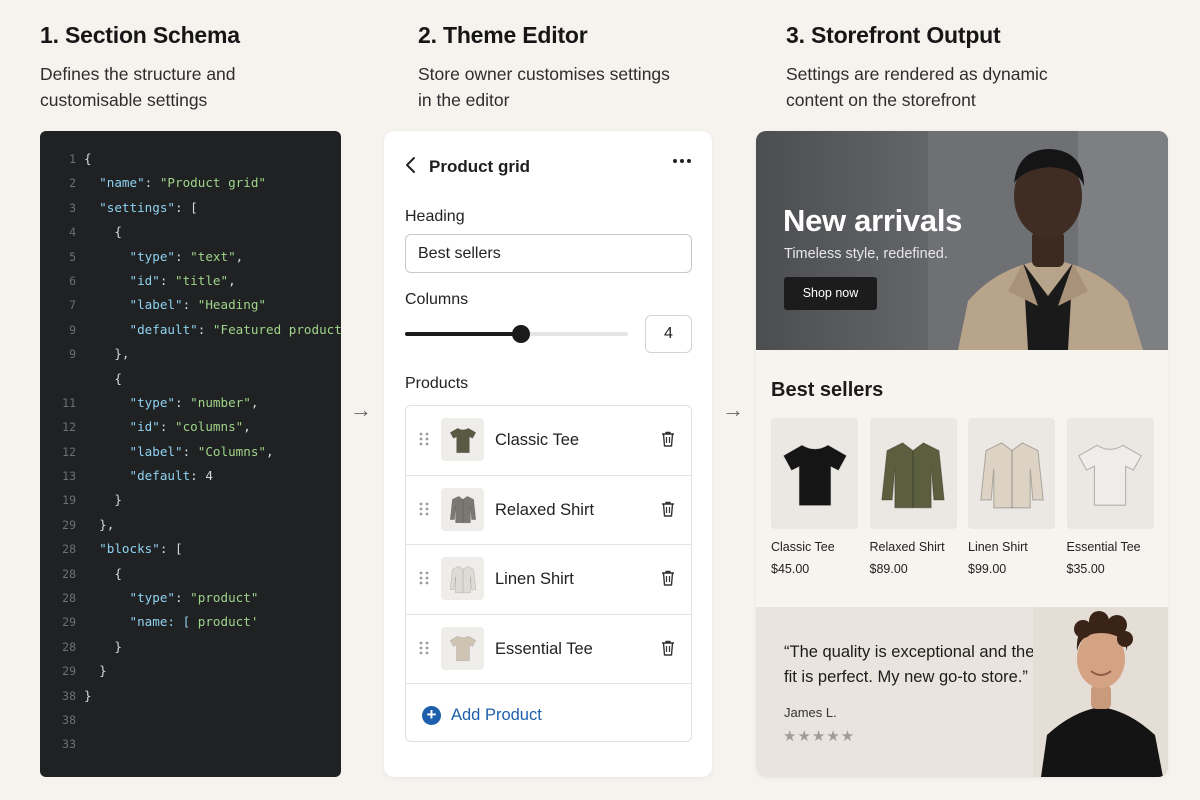 The width and height of the screenshot is (1200, 800). Describe the element at coordinates (190, 159) in the screenshot. I see `code-line: 1{` at that location.